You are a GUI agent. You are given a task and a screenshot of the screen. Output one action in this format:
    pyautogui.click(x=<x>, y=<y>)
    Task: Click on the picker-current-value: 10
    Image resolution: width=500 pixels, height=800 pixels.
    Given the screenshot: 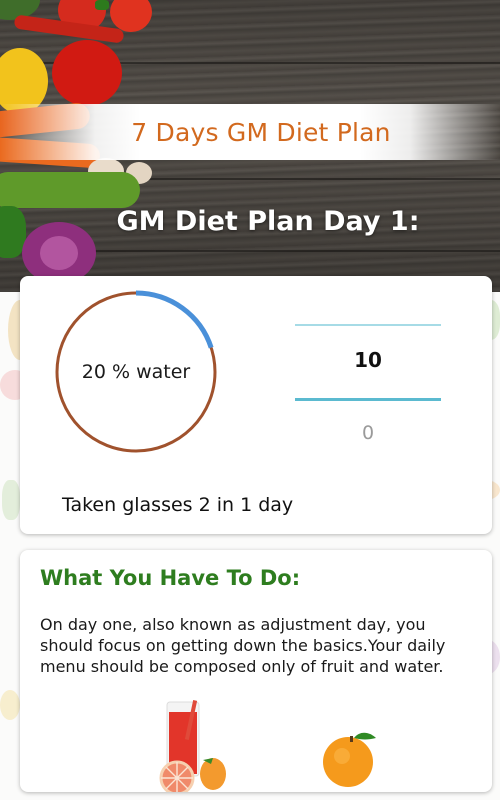 What is the action you would take?
    pyautogui.click(x=368, y=360)
    